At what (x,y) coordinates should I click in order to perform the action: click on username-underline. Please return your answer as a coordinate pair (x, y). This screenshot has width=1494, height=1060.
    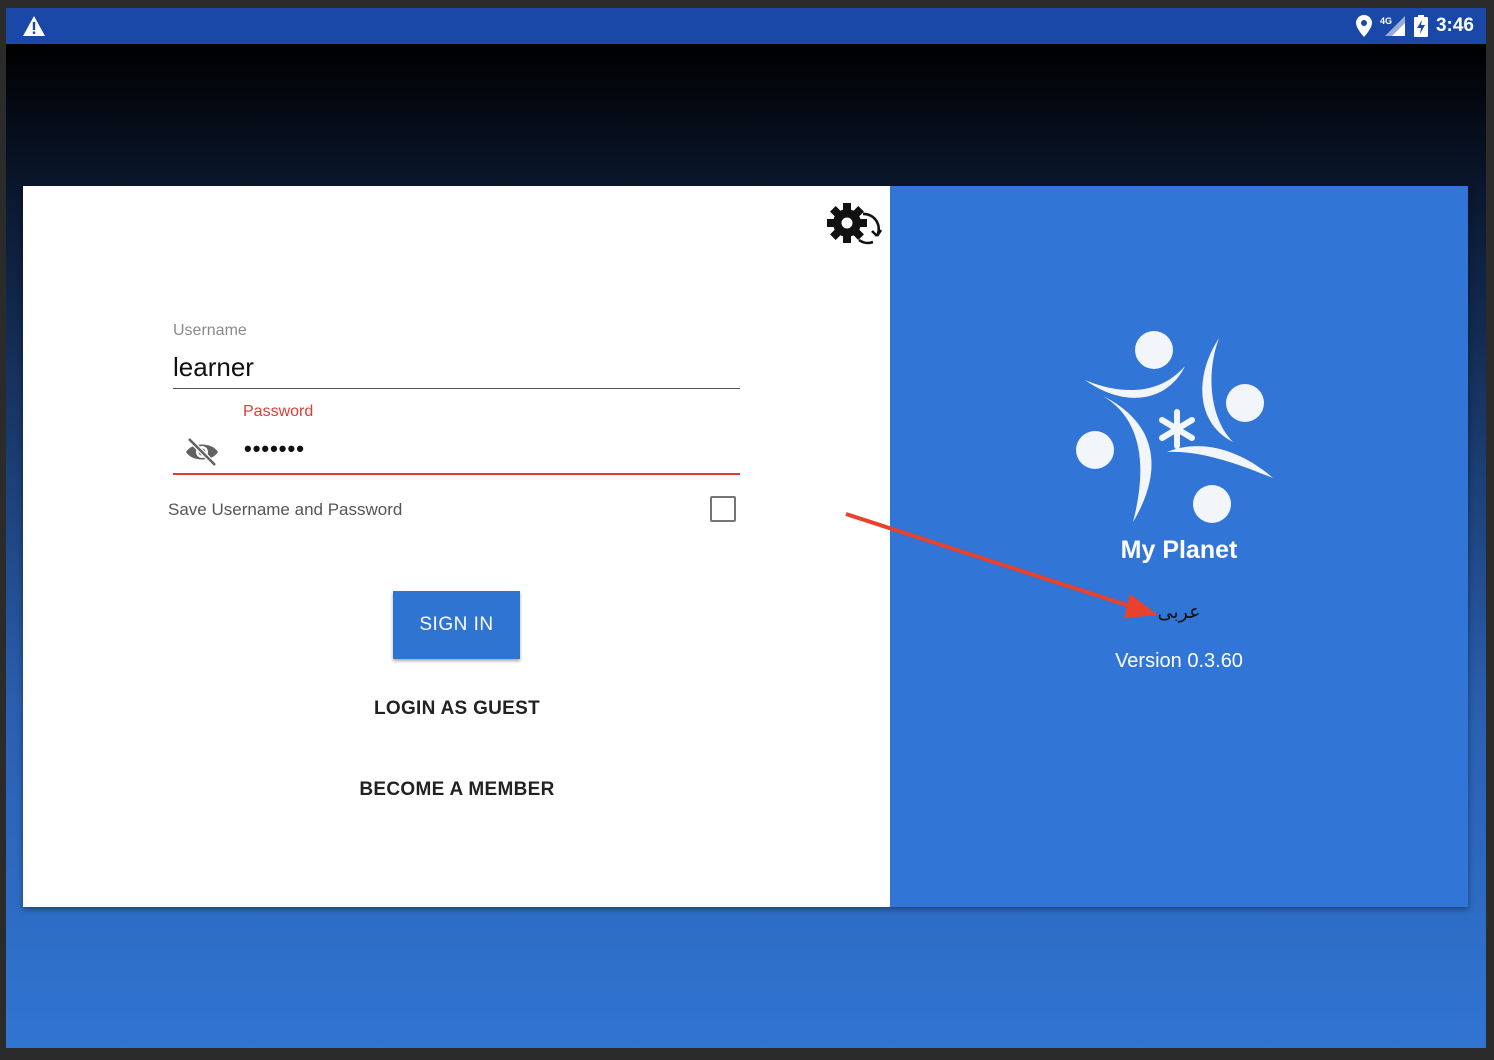
    Looking at the image, I should click on (456, 388).